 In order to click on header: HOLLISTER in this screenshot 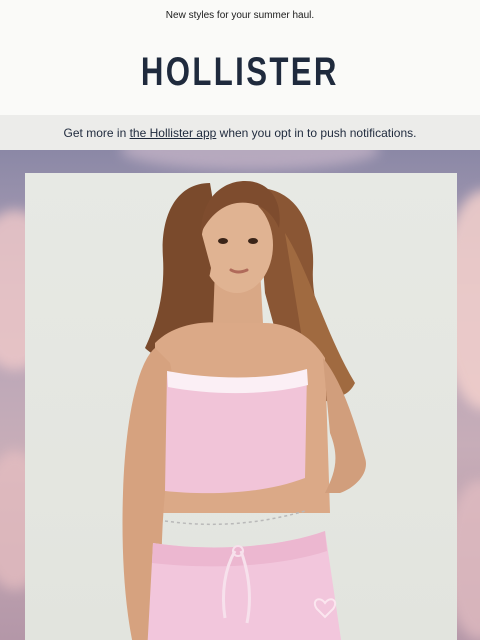, I will do `click(240, 72)`.